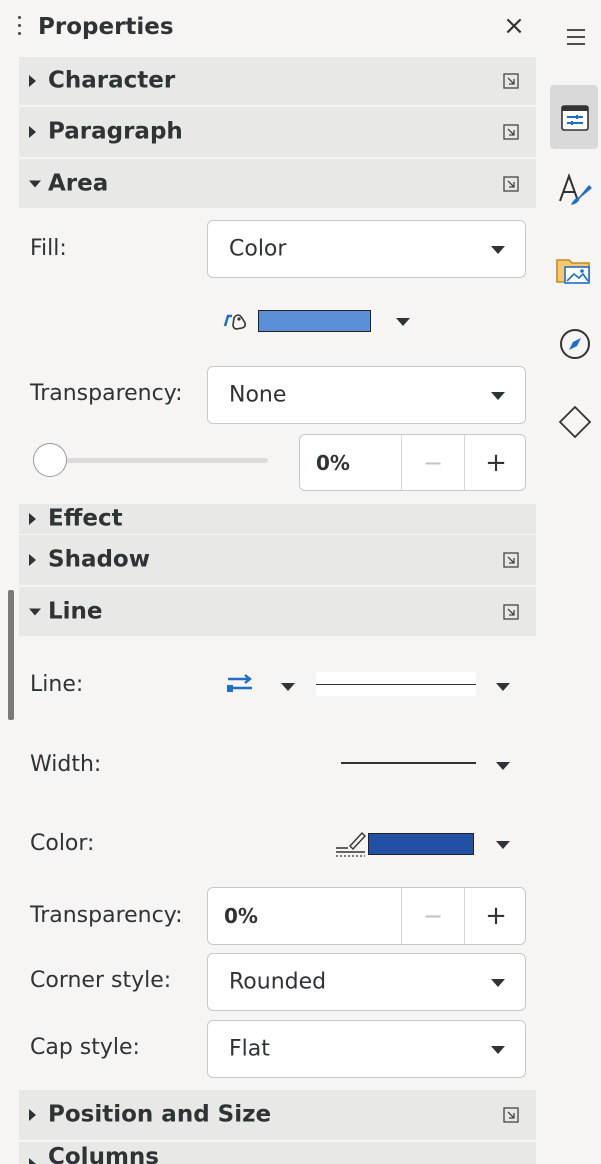 This screenshot has height=1164, width=601. Describe the element at coordinates (333, 463) in the screenshot. I see `area-transparency-percent: 0%` at that location.